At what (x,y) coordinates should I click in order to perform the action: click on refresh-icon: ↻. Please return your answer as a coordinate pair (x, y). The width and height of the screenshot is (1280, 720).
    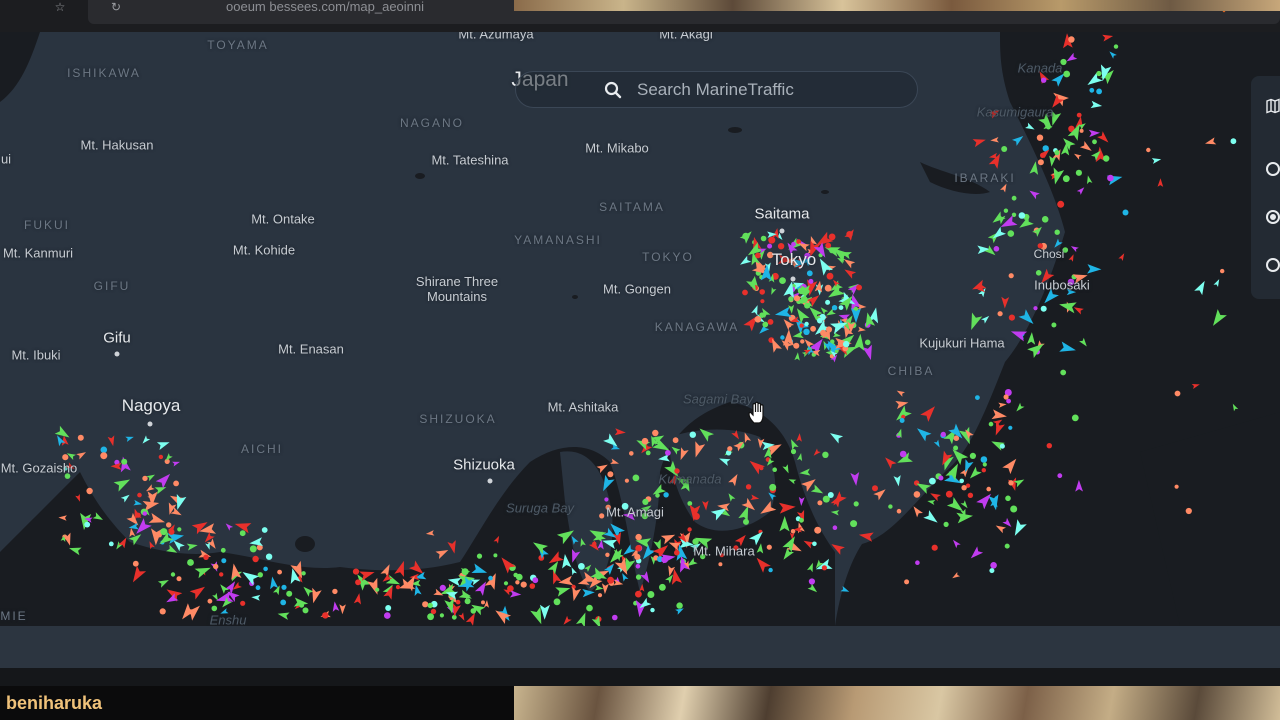
    Looking at the image, I should click on (116, 7).